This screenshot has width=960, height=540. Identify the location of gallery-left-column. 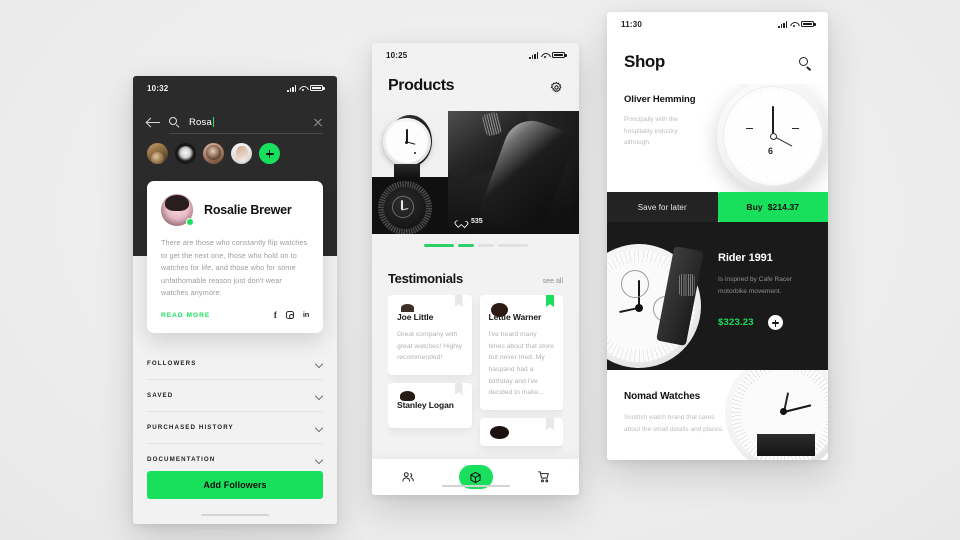
(410, 172).